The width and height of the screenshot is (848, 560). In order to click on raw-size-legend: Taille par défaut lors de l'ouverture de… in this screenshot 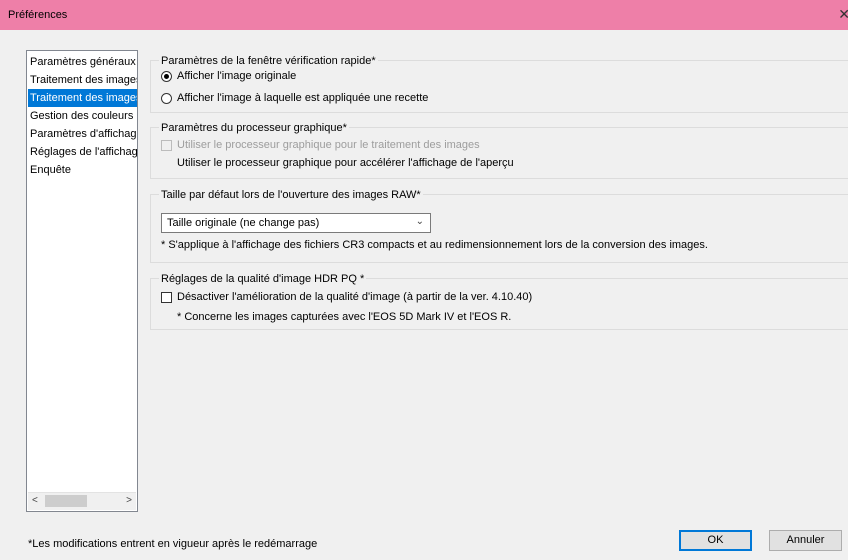, I will do `click(291, 195)`.